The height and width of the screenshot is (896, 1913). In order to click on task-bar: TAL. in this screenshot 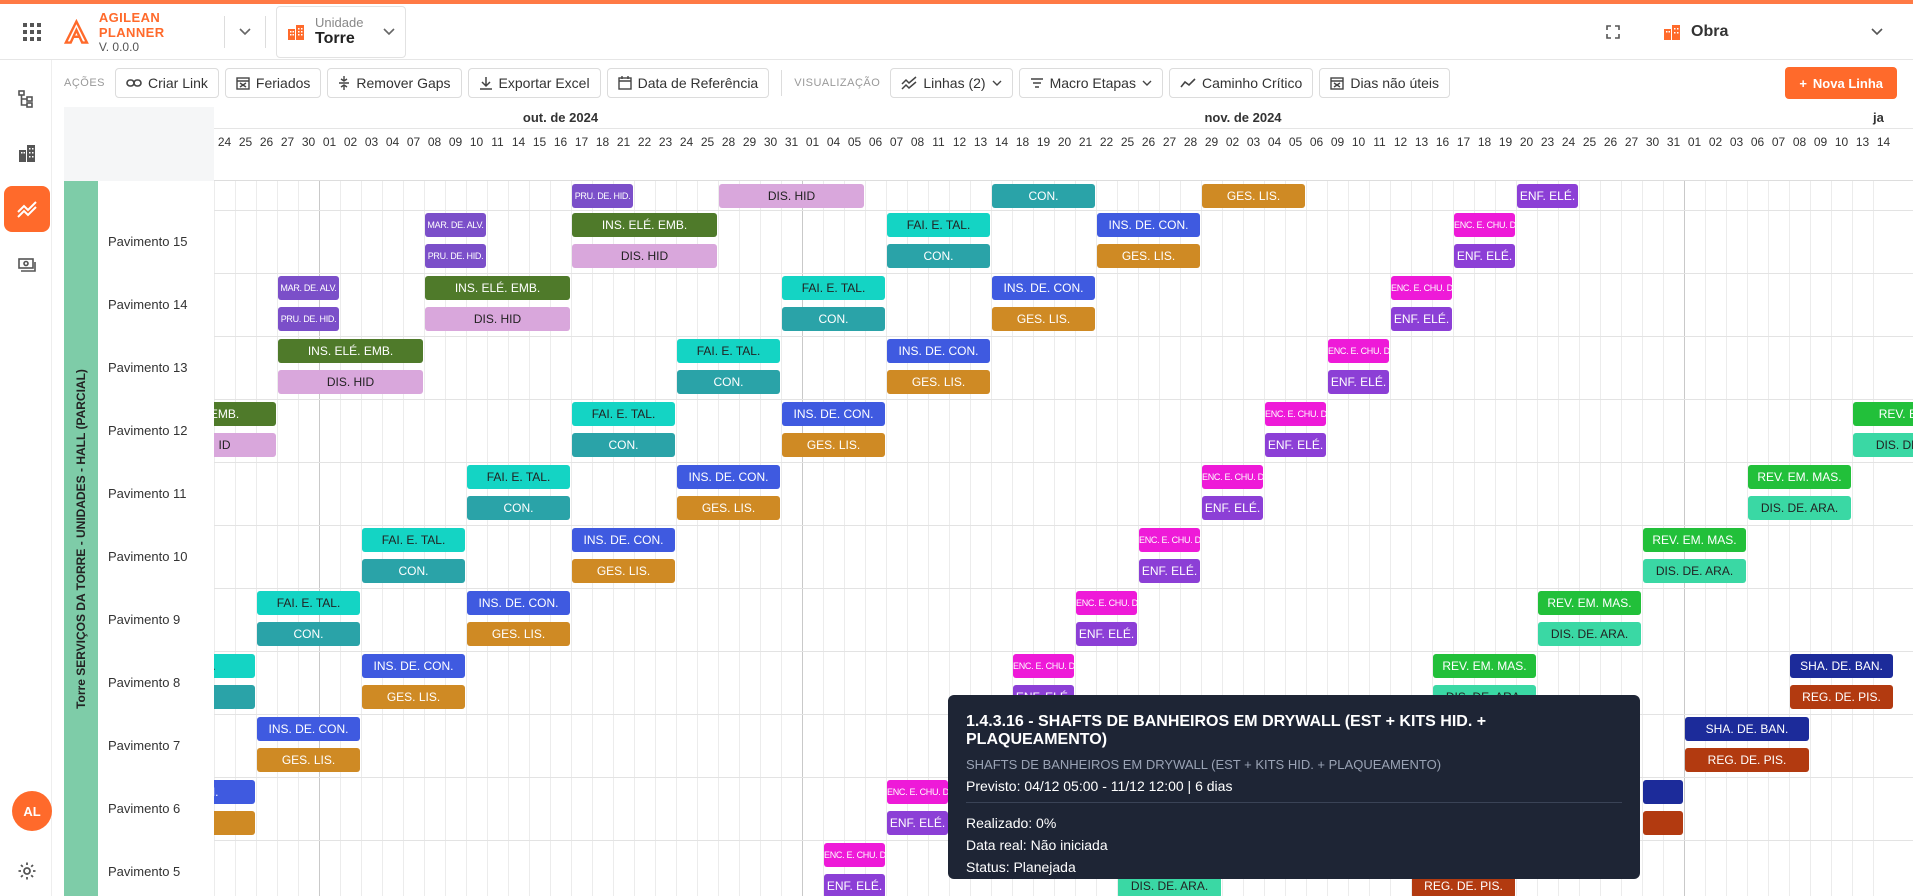, I will do `click(234, 666)`.